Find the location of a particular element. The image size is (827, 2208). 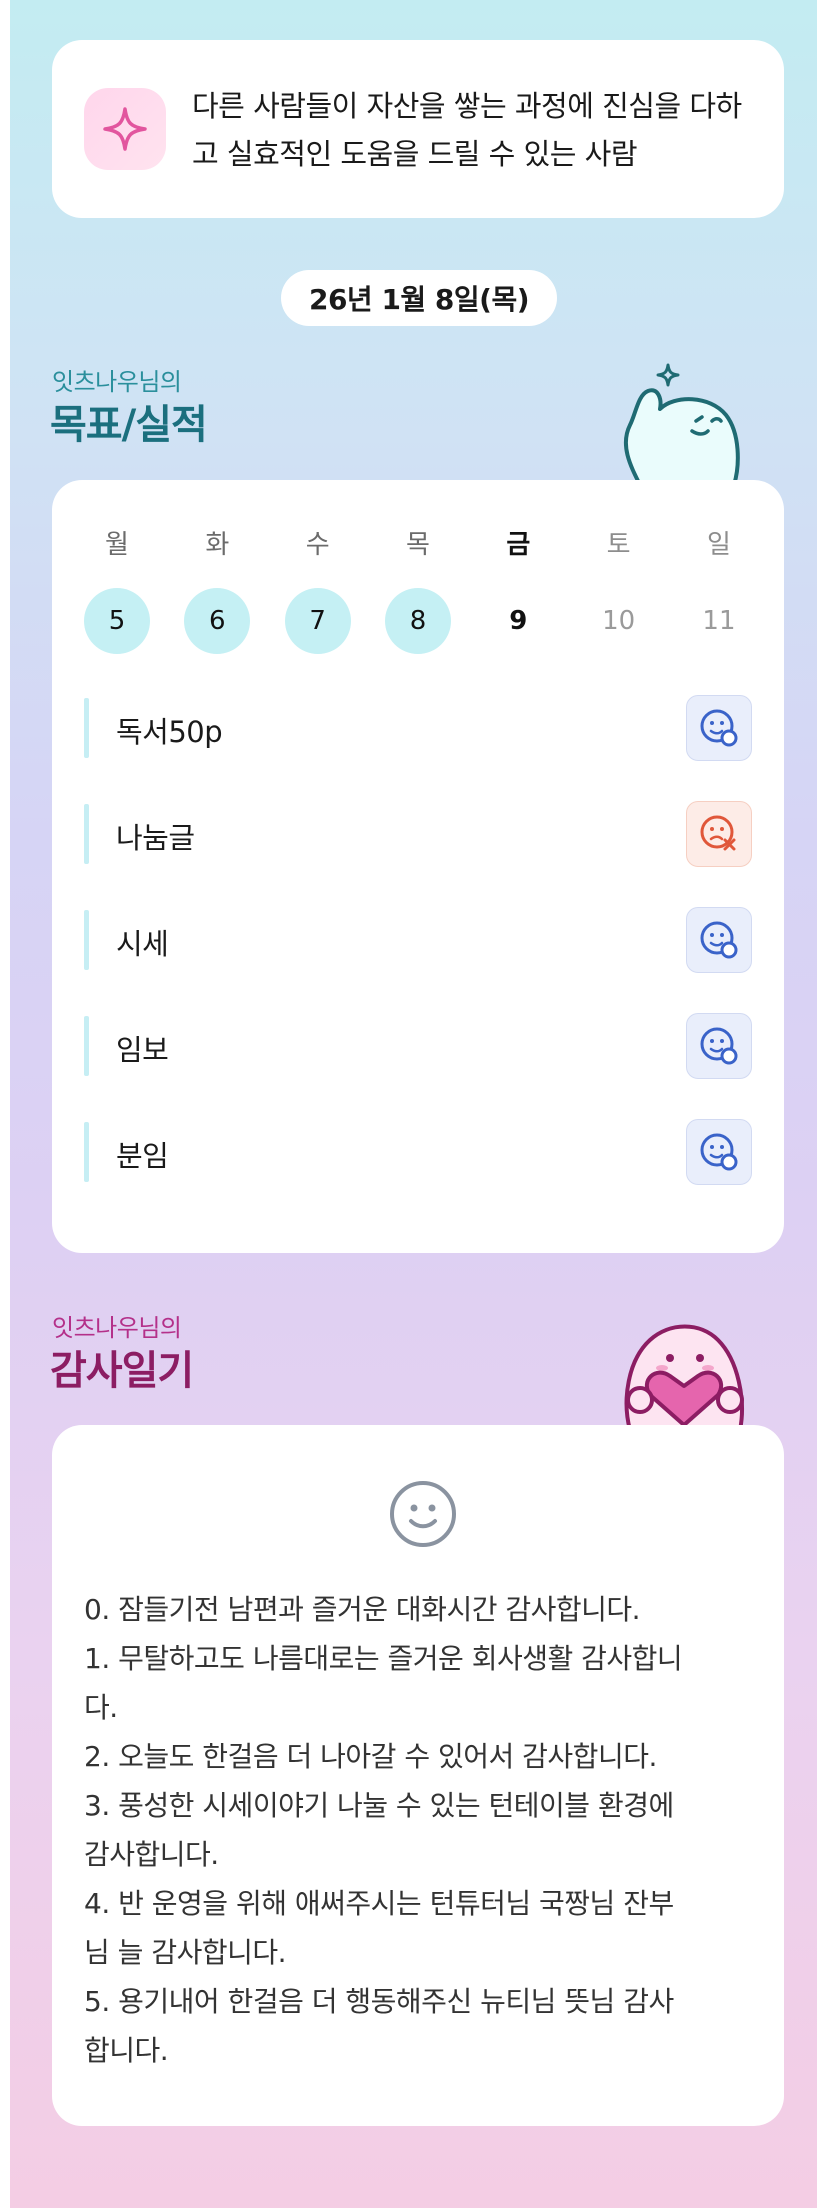

goal-row: 임보 is located at coordinates (418, 1046).